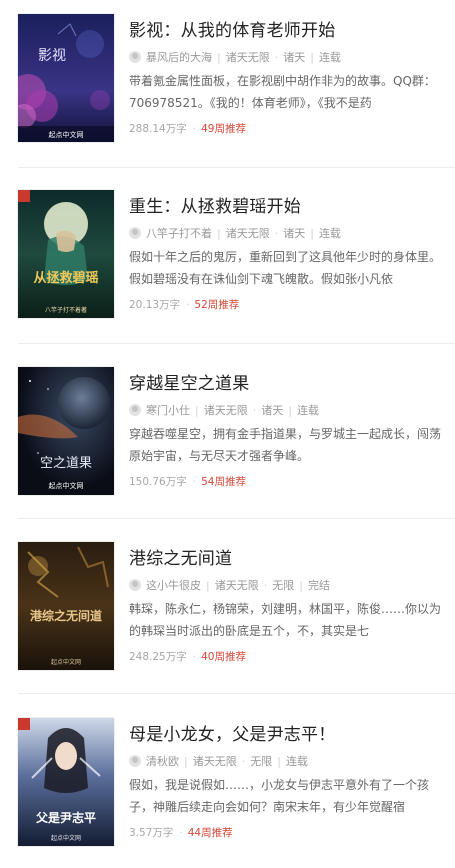 The image size is (455, 868). Describe the element at coordinates (187, 656) in the screenshot. I see `book-stats: 248.25万字 · 40周推荐` at that location.